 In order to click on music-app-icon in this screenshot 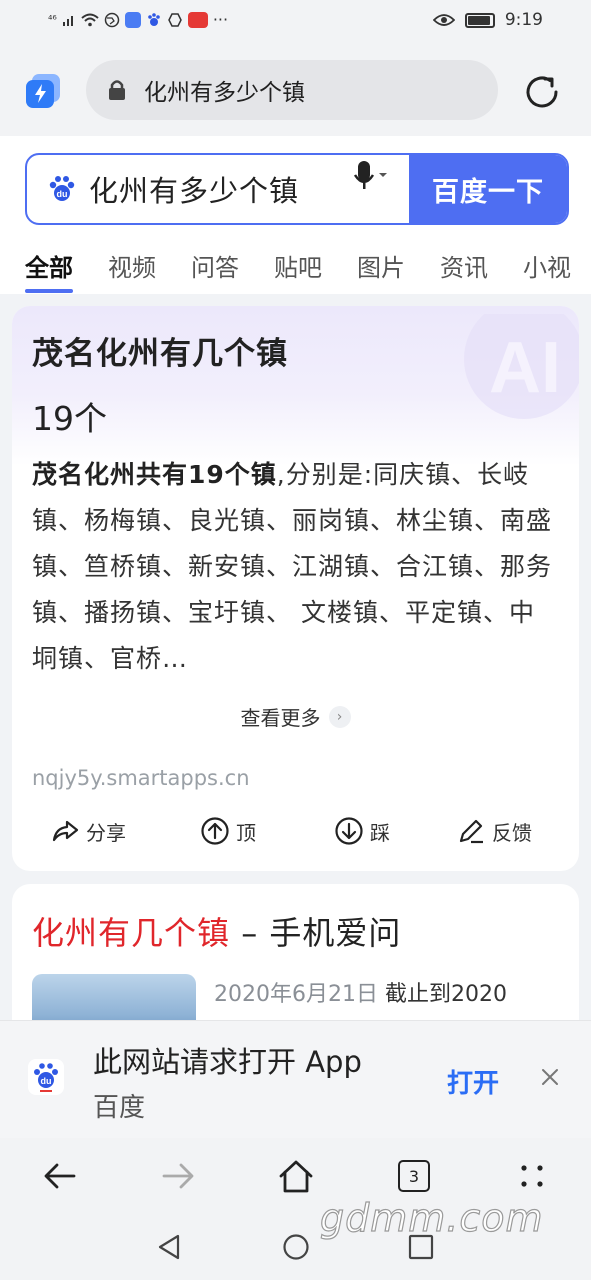, I will do `click(132, 19)`.